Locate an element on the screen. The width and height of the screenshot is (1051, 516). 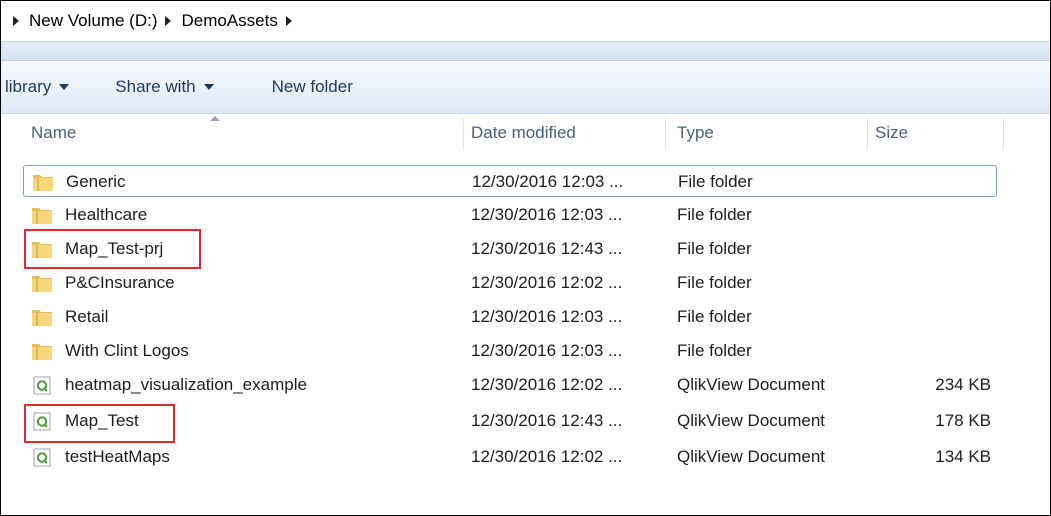
column-header-size-label: Size is located at coordinates (892, 132).